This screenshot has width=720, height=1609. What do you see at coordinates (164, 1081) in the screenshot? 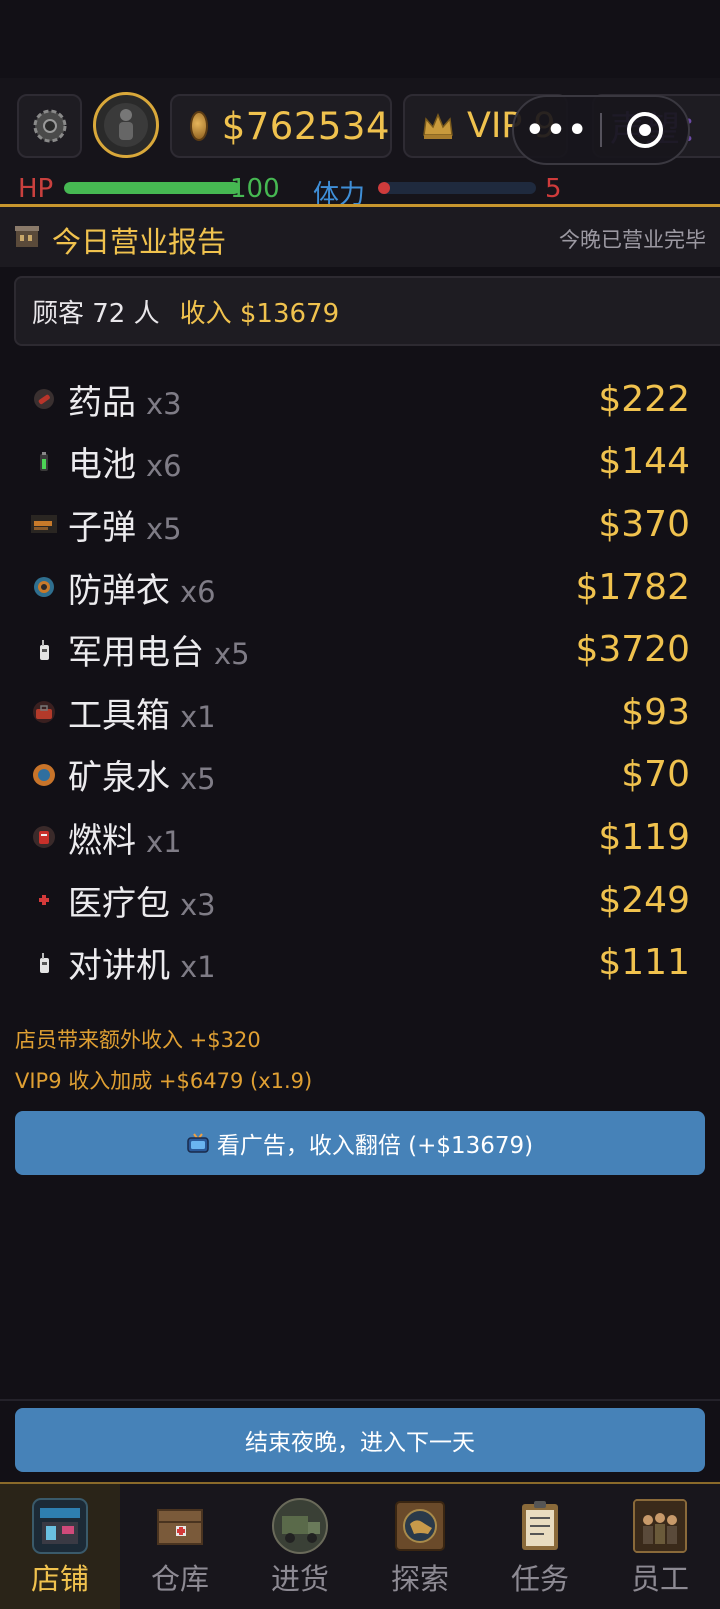
I see `vip-bonus-text: VIP9 收入加成 +$6479 (x1.9)` at bounding box center [164, 1081].